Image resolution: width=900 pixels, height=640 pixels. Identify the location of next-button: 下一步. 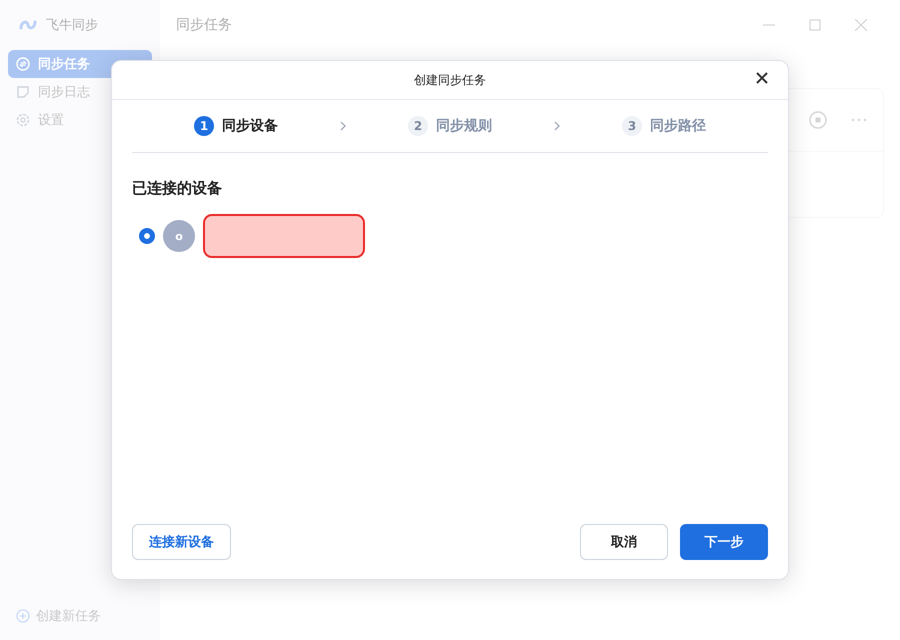
(724, 542).